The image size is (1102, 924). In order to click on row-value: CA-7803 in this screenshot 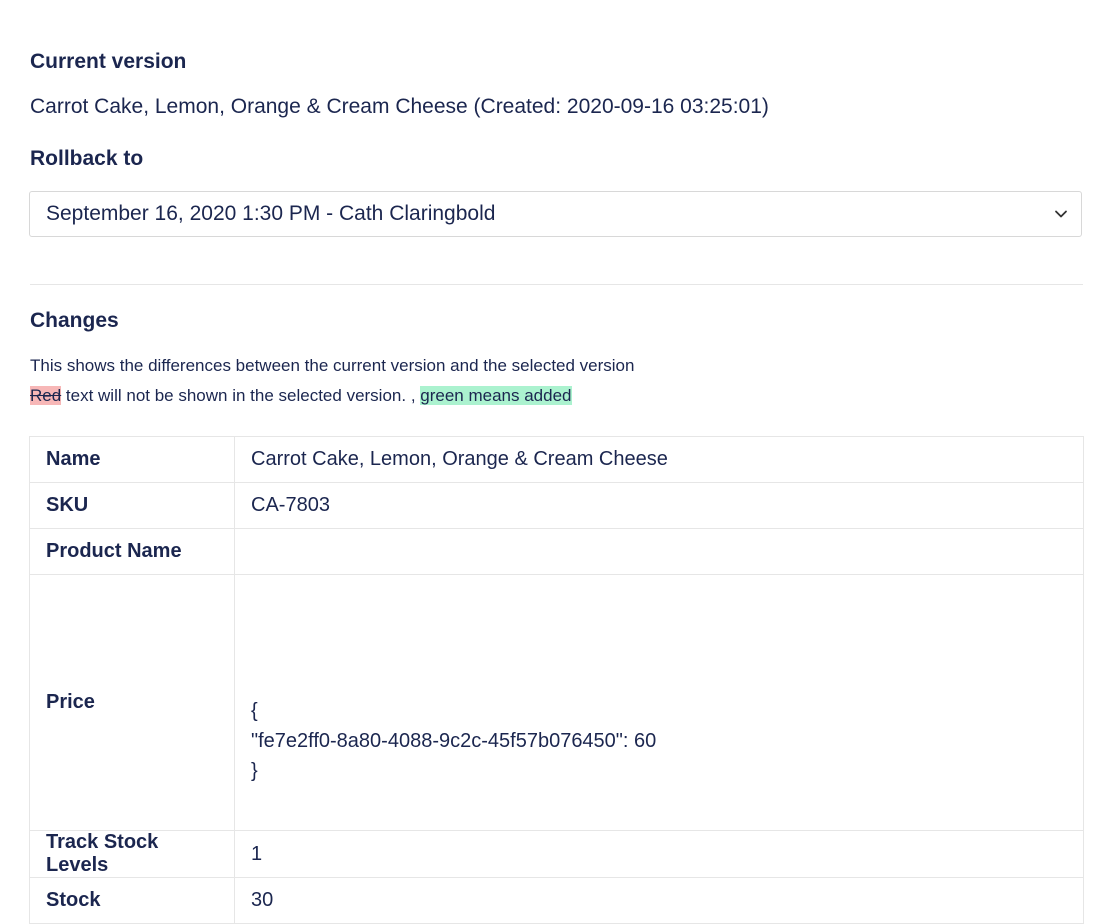, I will do `click(659, 505)`.